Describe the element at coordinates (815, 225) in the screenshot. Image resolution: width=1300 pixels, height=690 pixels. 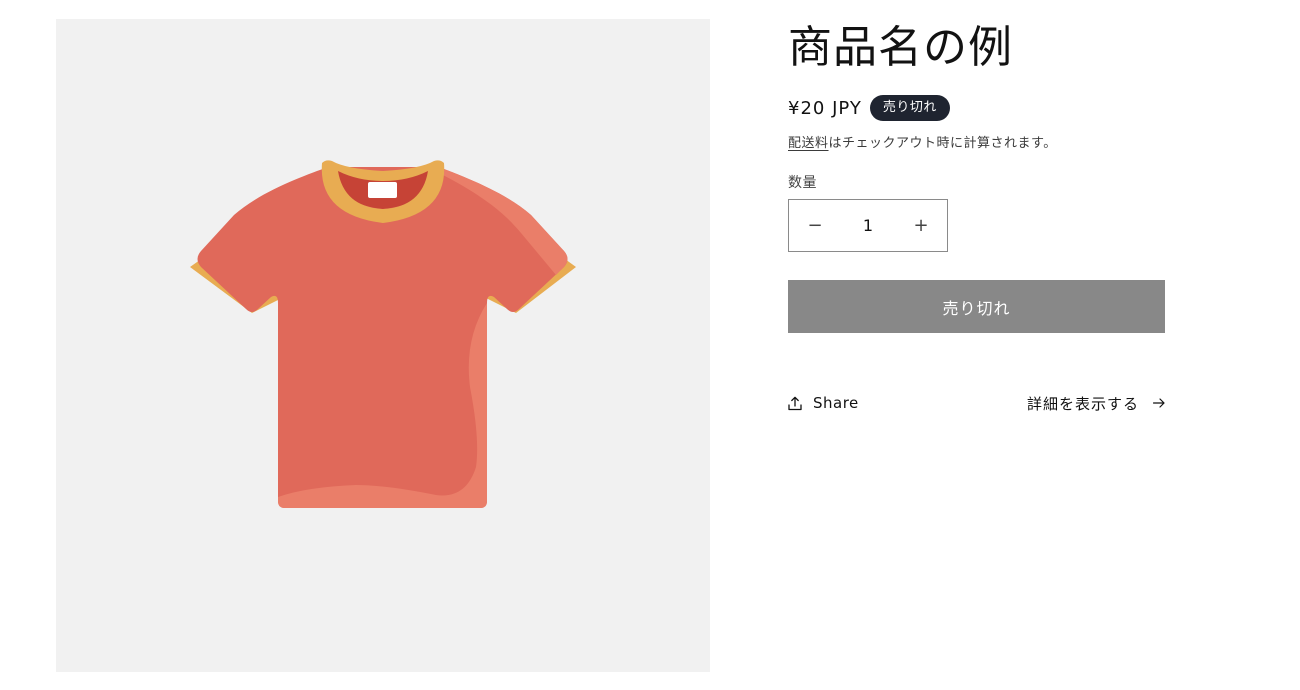
I see `quantity-decrease-button: −` at that location.